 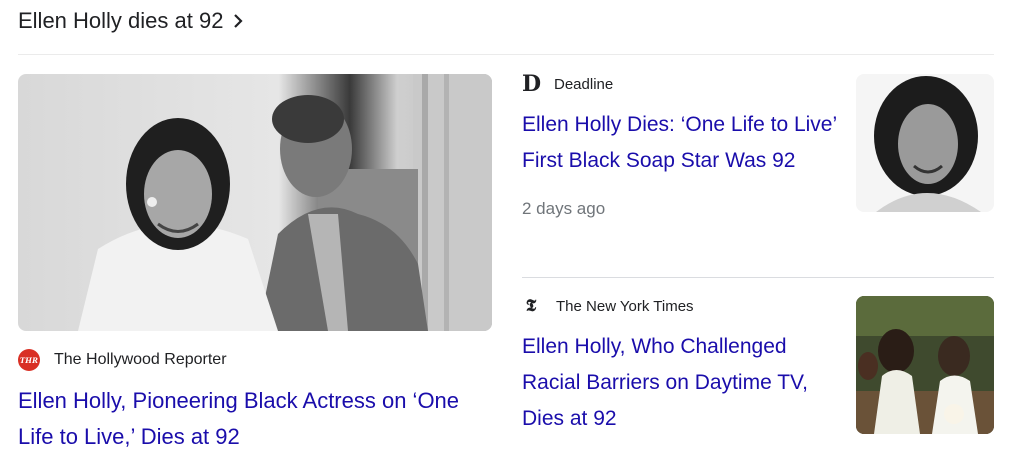 I want to click on chevron-right-icon, so click(x=238, y=21).